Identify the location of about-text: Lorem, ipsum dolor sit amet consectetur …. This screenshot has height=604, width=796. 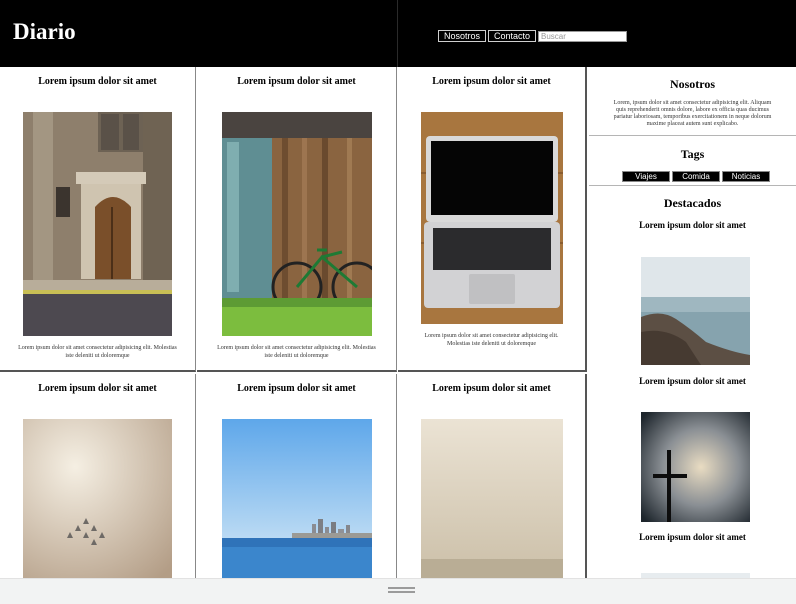
(692, 113).